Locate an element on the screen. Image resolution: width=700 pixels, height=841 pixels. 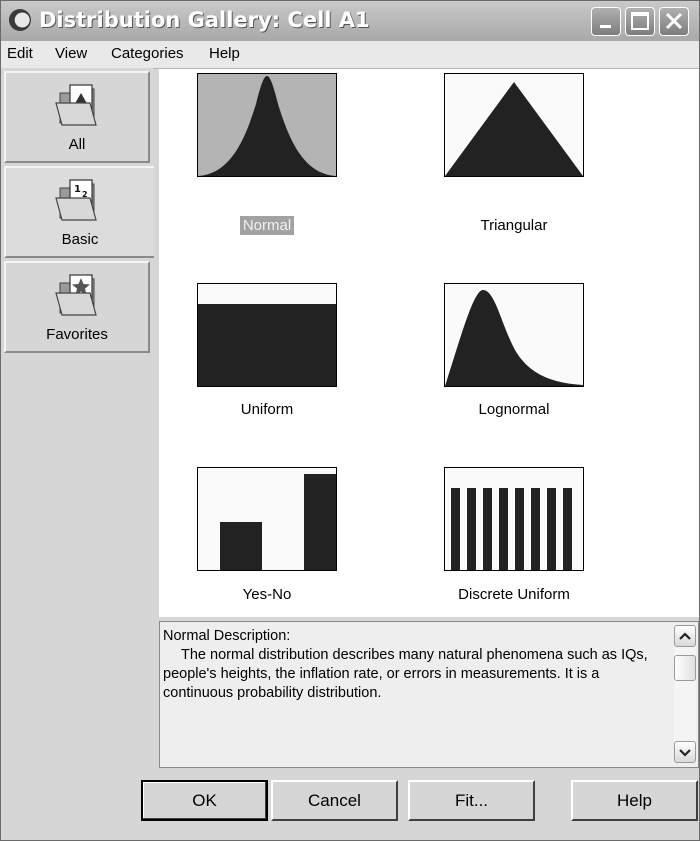
menu-edit: Edit is located at coordinates (20, 53).